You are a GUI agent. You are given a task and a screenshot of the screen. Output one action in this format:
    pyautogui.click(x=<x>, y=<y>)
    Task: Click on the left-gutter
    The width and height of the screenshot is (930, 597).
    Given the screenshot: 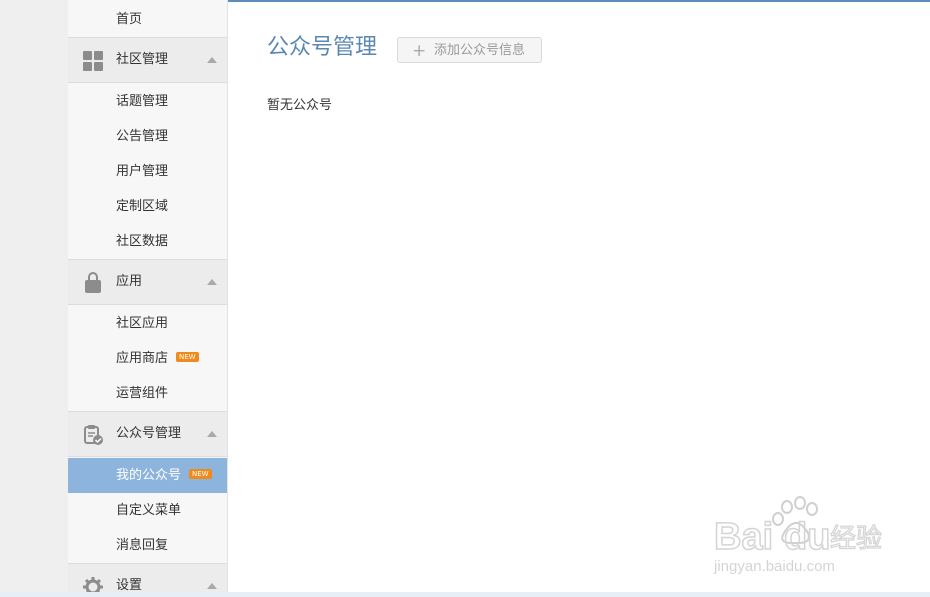 What is the action you would take?
    pyautogui.click(x=34, y=298)
    